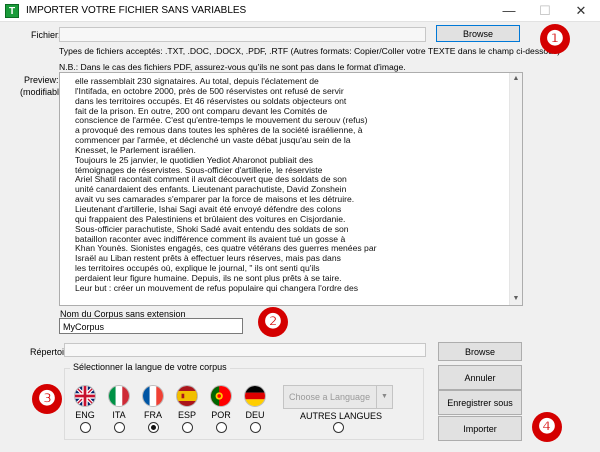 The image size is (600, 452). I want to click on close-button: ✕, so click(581, 11).